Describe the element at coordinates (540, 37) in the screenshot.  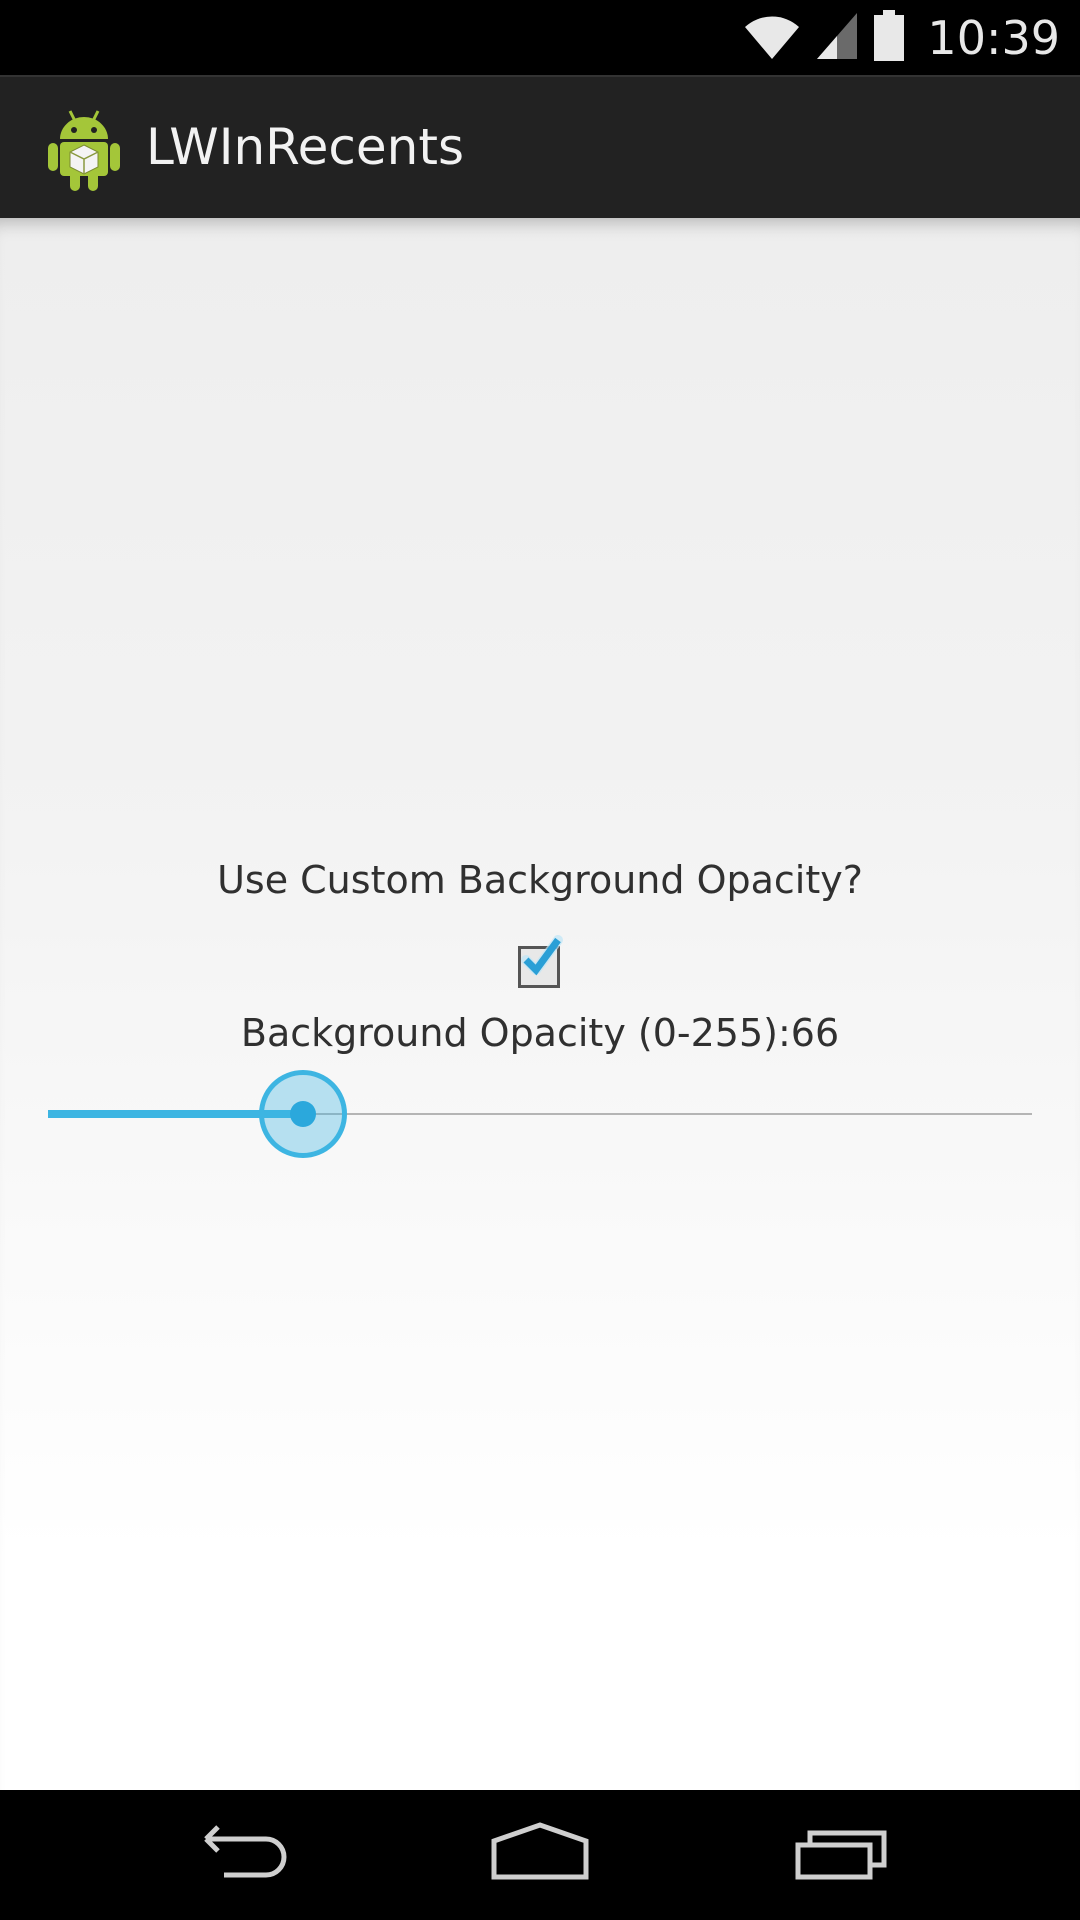
I see `status-bar: 10:39` at that location.